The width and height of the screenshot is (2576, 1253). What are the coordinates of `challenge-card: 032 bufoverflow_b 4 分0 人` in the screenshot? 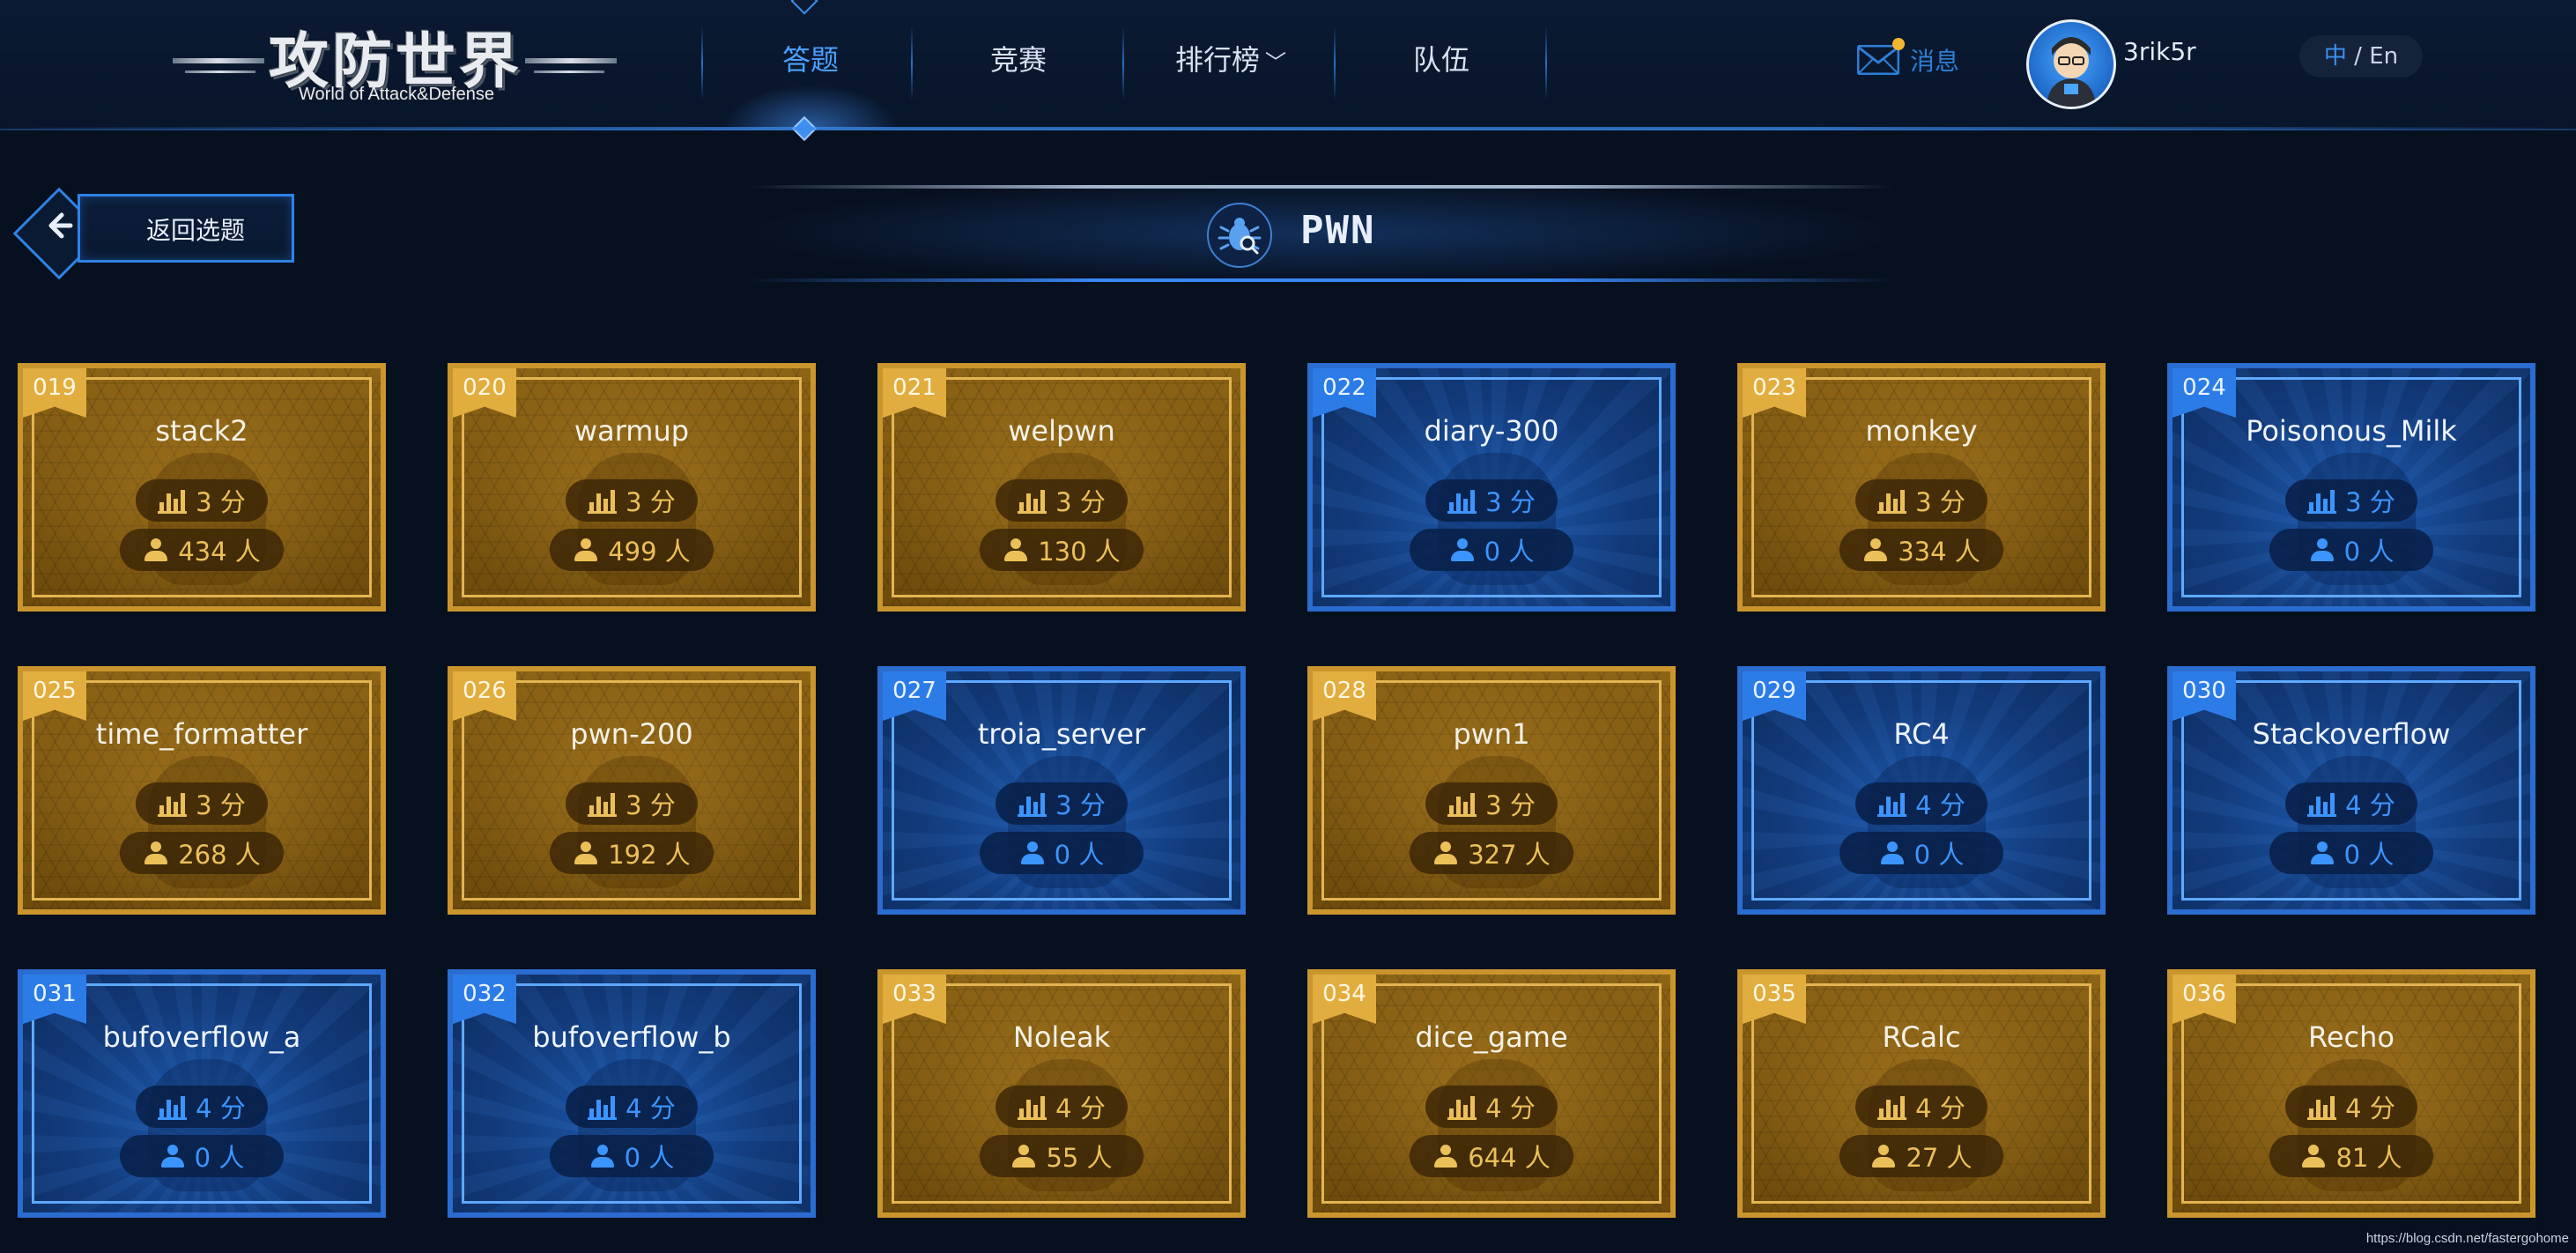 It's located at (632, 1093).